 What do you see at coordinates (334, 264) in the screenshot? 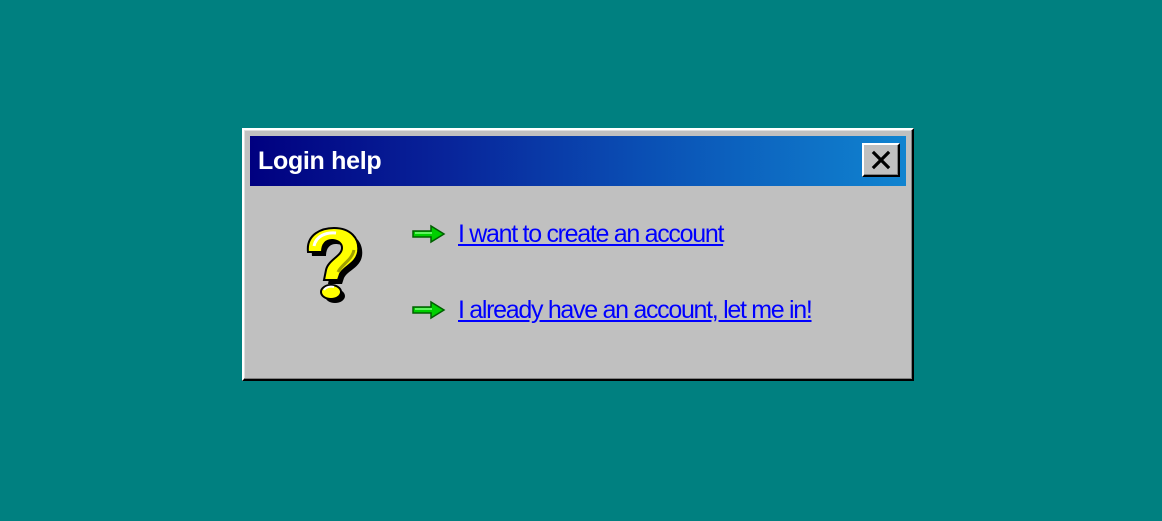
I see `question-mark-icon` at bounding box center [334, 264].